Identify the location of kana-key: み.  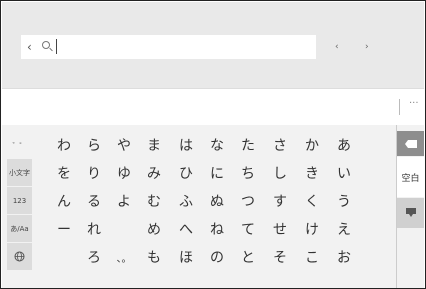
(154, 173).